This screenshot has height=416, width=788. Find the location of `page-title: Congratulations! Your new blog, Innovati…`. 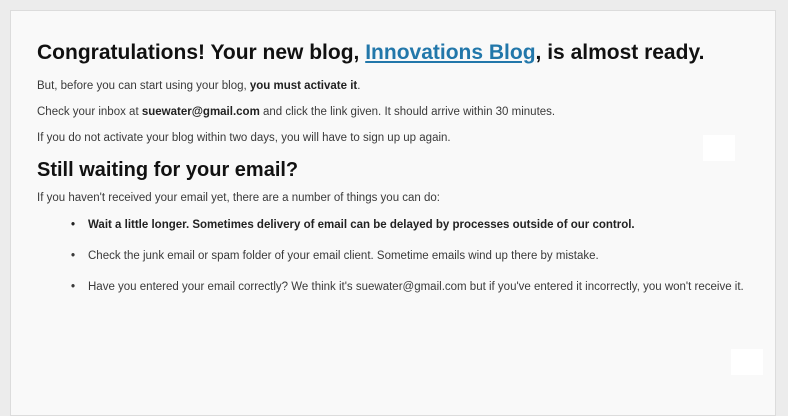

page-title: Congratulations! Your new blog, Innovati… is located at coordinates (394, 53).